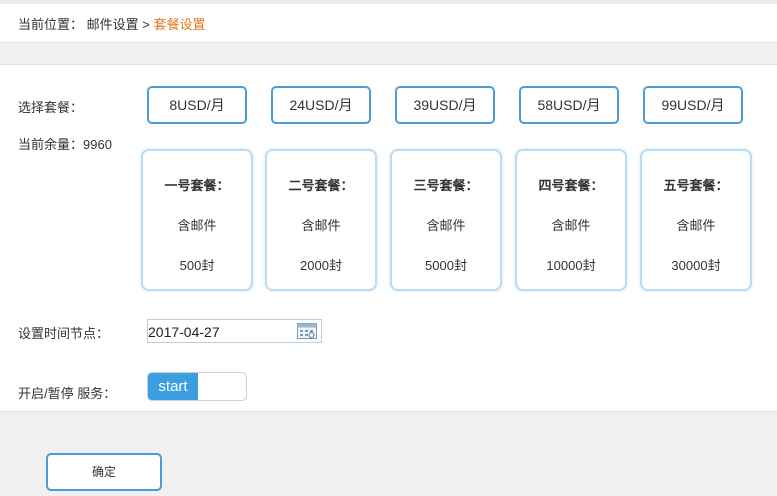 Image resolution: width=777 pixels, height=496 pixels. I want to click on plan-name: 一号套餐：, so click(197, 185).